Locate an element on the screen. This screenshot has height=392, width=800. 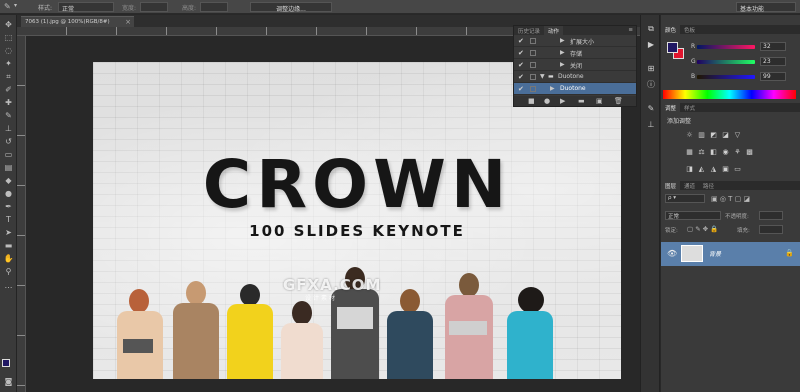
close-icon: × is located at coordinates (128, 22).